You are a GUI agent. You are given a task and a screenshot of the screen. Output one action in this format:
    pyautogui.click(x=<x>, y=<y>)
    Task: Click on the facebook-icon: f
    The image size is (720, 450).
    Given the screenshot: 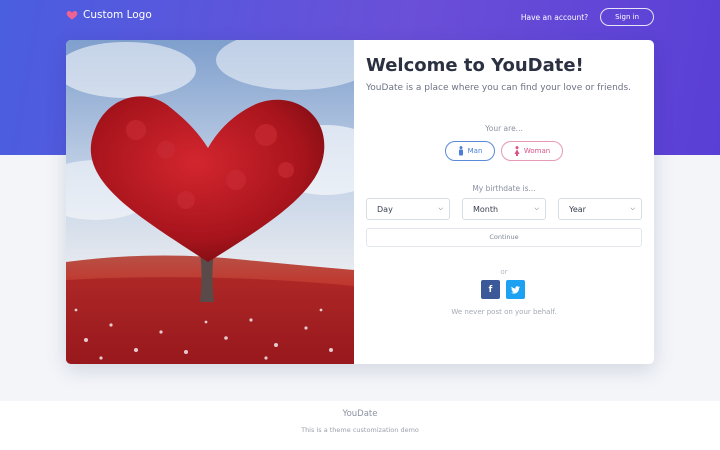 What is the action you would take?
    pyautogui.click(x=490, y=289)
    